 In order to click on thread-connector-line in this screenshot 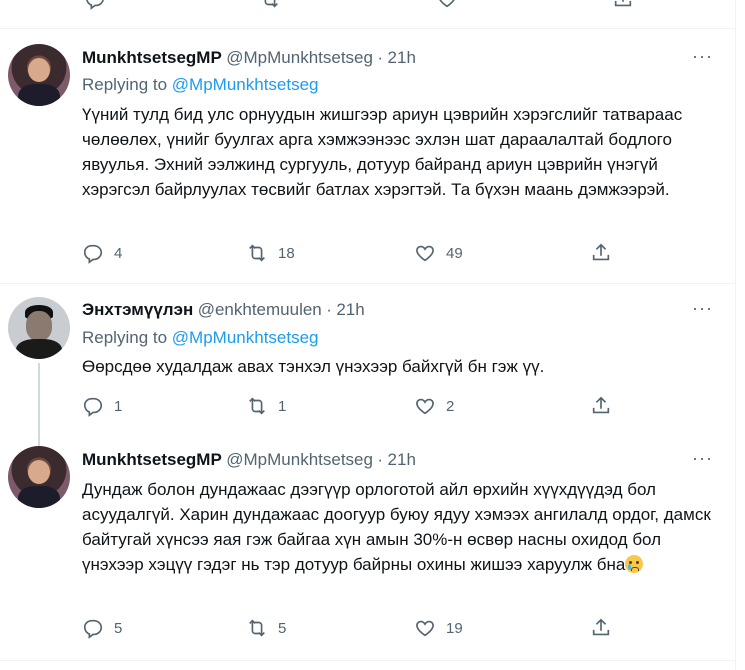, I will do `click(39, 407)`.